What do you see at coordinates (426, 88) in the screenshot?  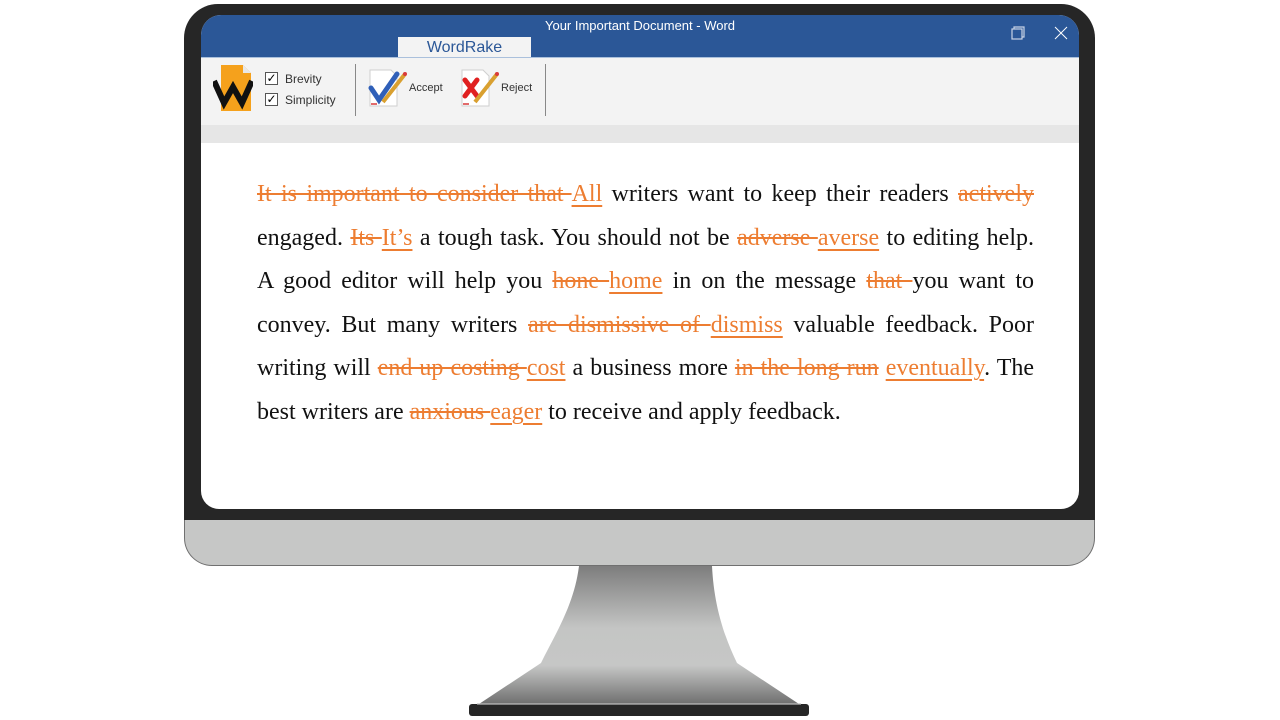 I see `accept-label: Accept` at bounding box center [426, 88].